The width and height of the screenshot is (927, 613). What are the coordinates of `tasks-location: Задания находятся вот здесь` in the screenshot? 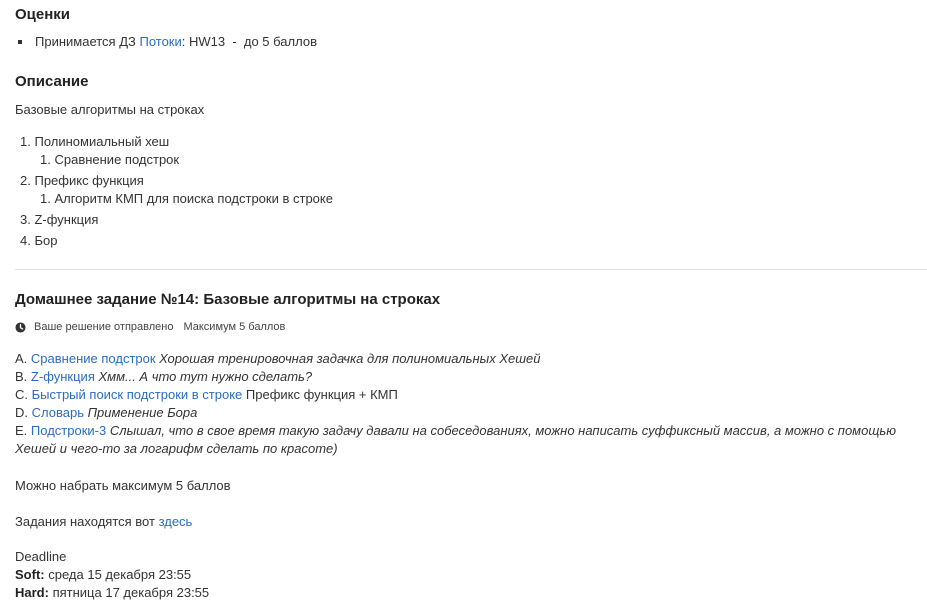 It's located at (103, 522).